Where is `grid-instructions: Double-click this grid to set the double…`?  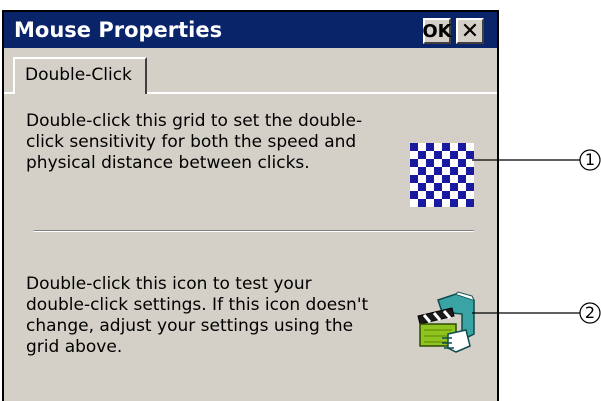
grid-instructions: Double-click this grid to set the double… is located at coordinates (194, 142).